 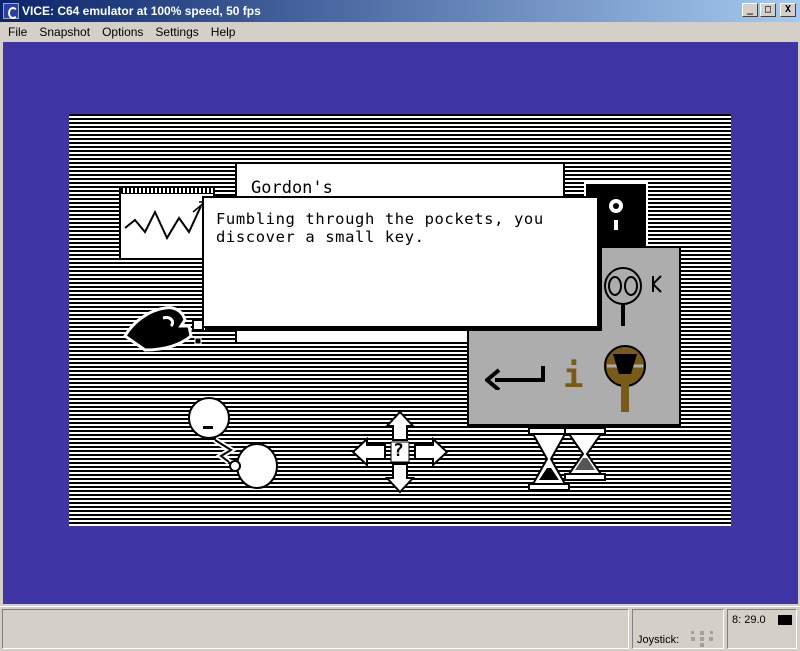 I want to click on menu-options: Options, so click(x=122, y=32).